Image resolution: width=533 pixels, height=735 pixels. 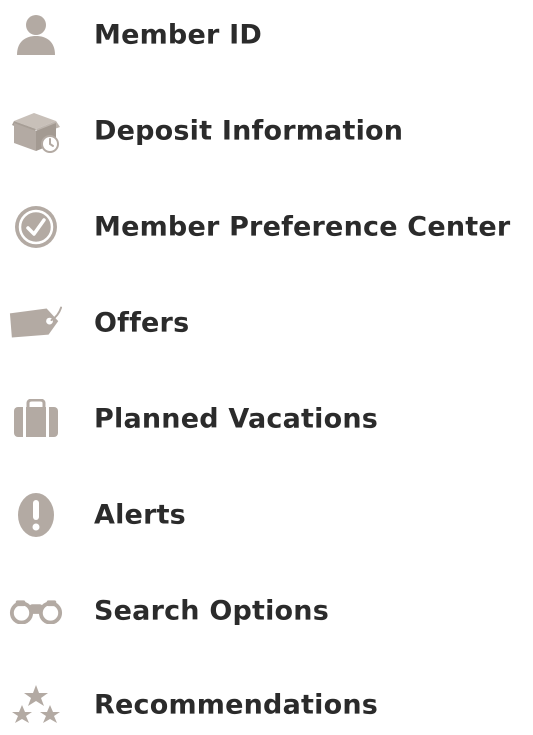 I want to click on menu-item-label: Alerts, so click(x=140, y=515).